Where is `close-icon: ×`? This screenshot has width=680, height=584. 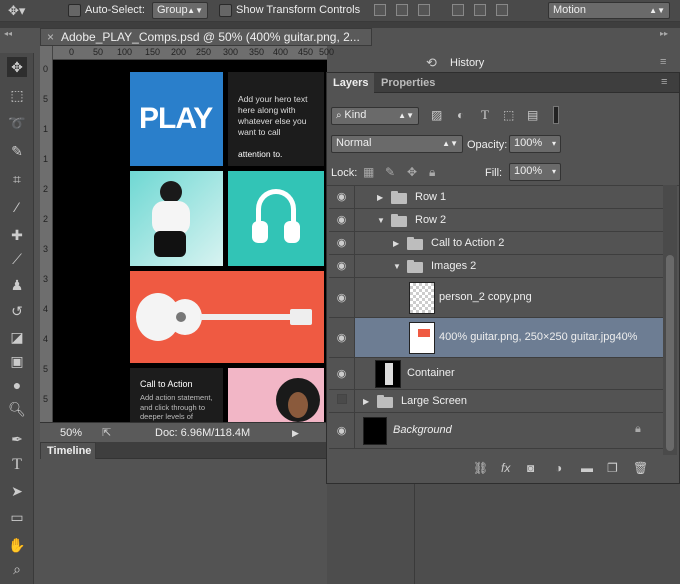
close-icon: × is located at coordinates (50, 37).